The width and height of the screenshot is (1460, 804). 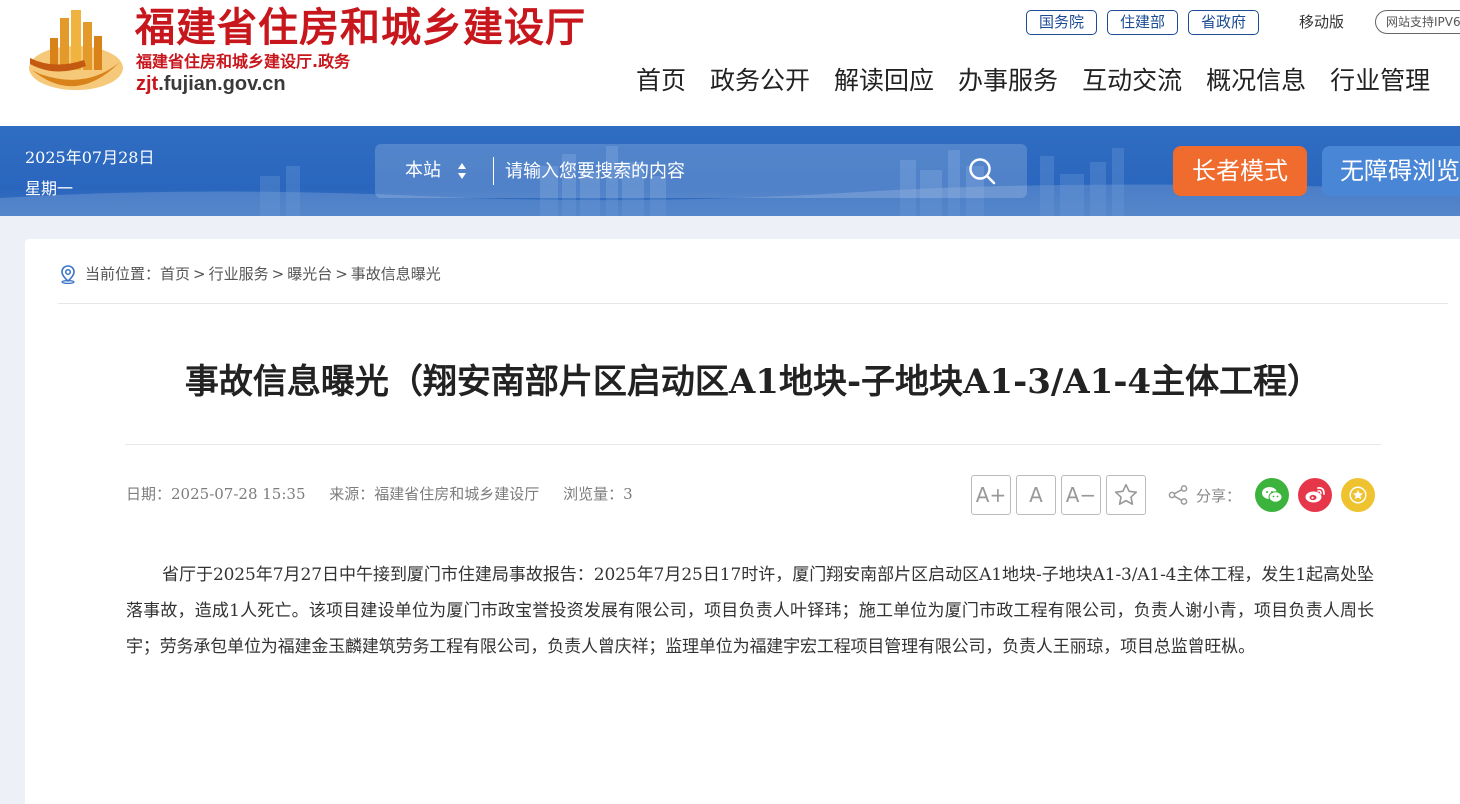 I want to click on weekday-text: 星期一, so click(x=49, y=188).